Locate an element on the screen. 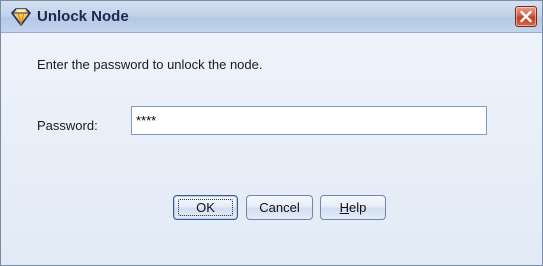 The width and height of the screenshot is (543, 266). close-button is located at coordinates (526, 16).